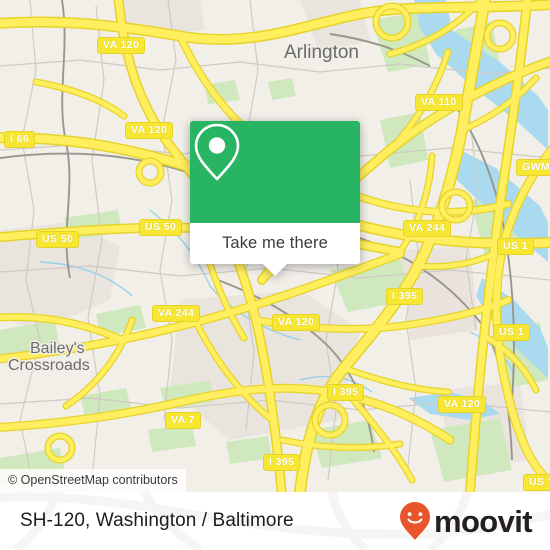 The image size is (550, 550). What do you see at coordinates (20, 139) in the screenshot?
I see `road-shield-i66: I 66` at bounding box center [20, 139].